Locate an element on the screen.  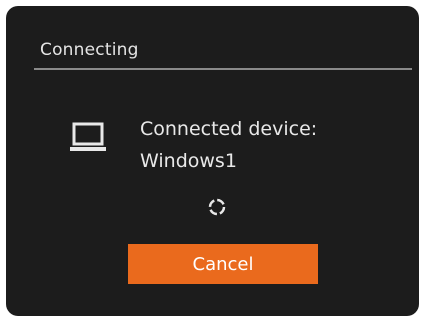
dialog-title: Connecting is located at coordinates (89, 50).